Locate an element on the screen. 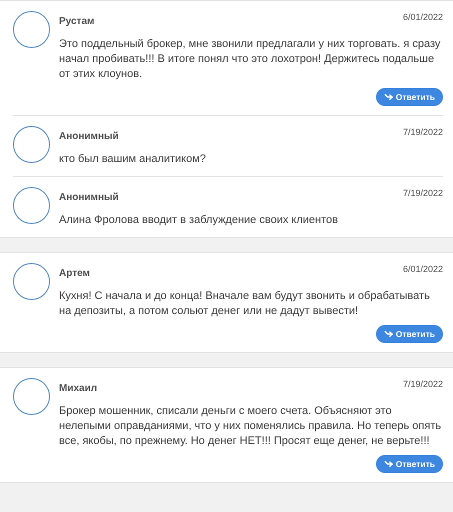 The image size is (453, 512). comment-text: Брокер мошенник, списали деньги с моего счета. Объясняют это нелепыми оправданиями, что у них поменялись правила. Но теперь опять все, якобы, по прежнему. Но денег НЕТ!!! Просят еще денег, не верьте!!! is located at coordinates (250, 426).